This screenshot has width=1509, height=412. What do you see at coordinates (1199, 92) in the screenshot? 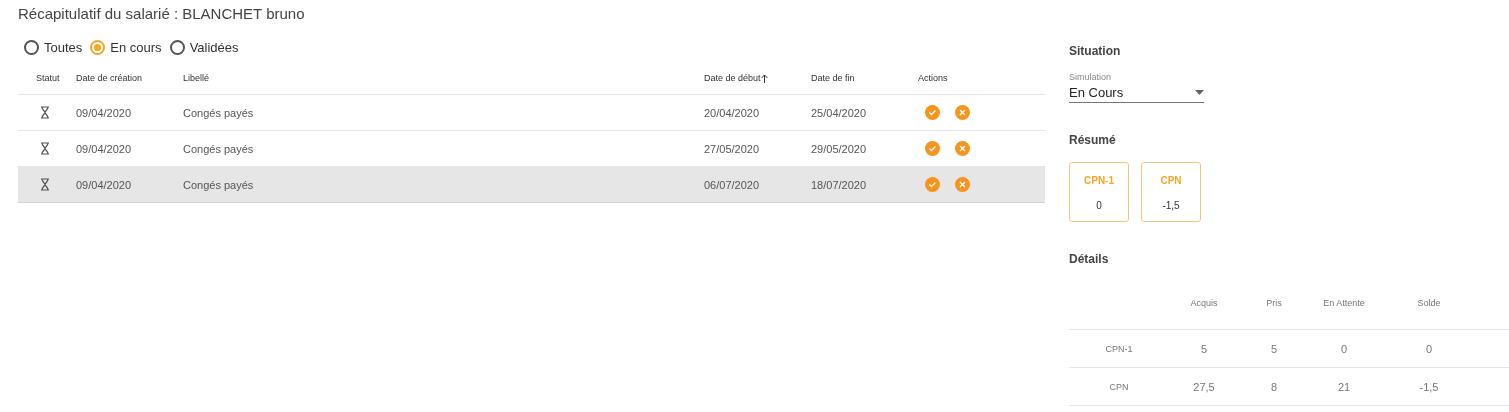
I see `dropdown-icon` at bounding box center [1199, 92].